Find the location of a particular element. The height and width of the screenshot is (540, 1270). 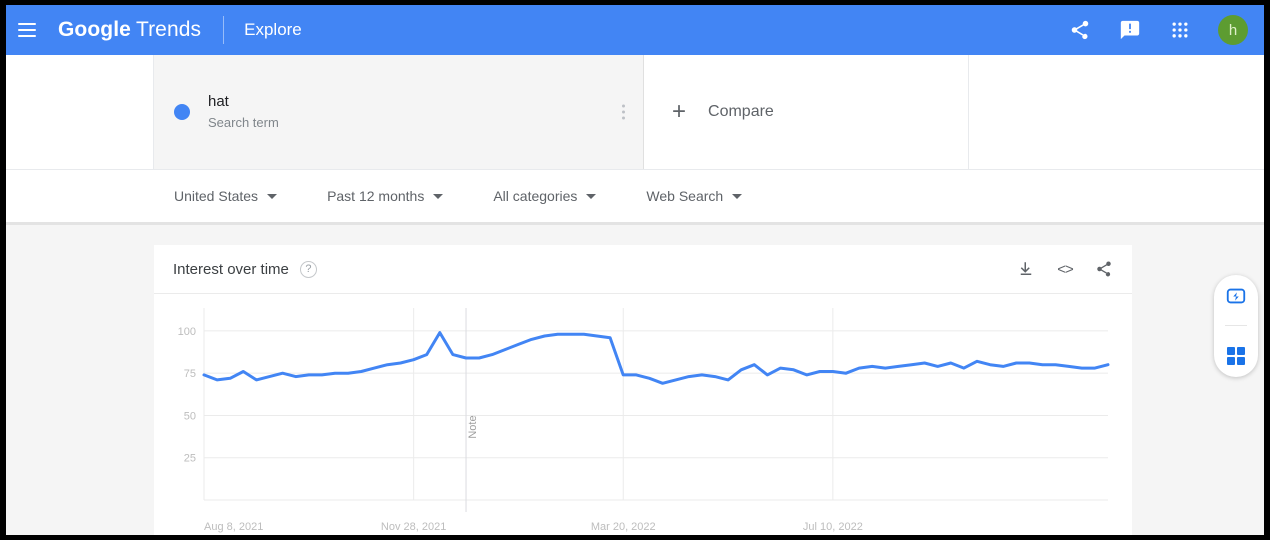

chart-note-annotation: Note is located at coordinates (472, 410).